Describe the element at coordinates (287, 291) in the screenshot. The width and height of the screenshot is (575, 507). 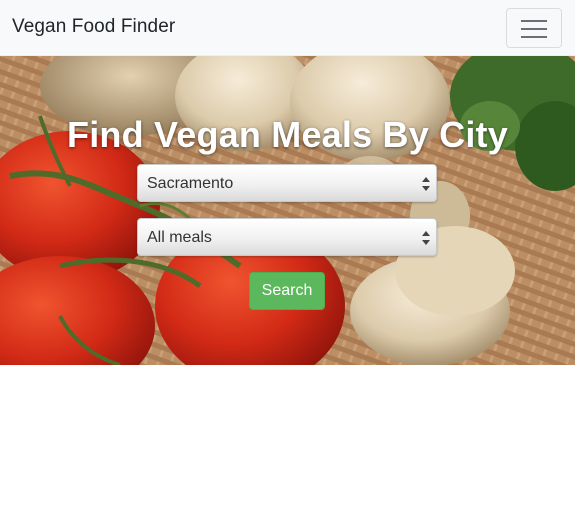
I see `search-button: Search` at that location.